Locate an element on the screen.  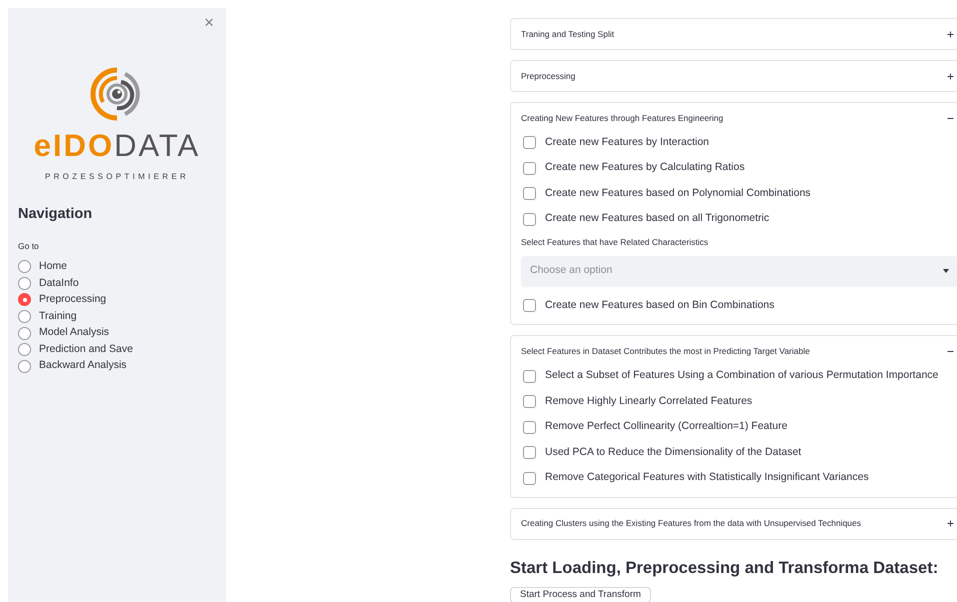
close-button: × is located at coordinates (209, 22).